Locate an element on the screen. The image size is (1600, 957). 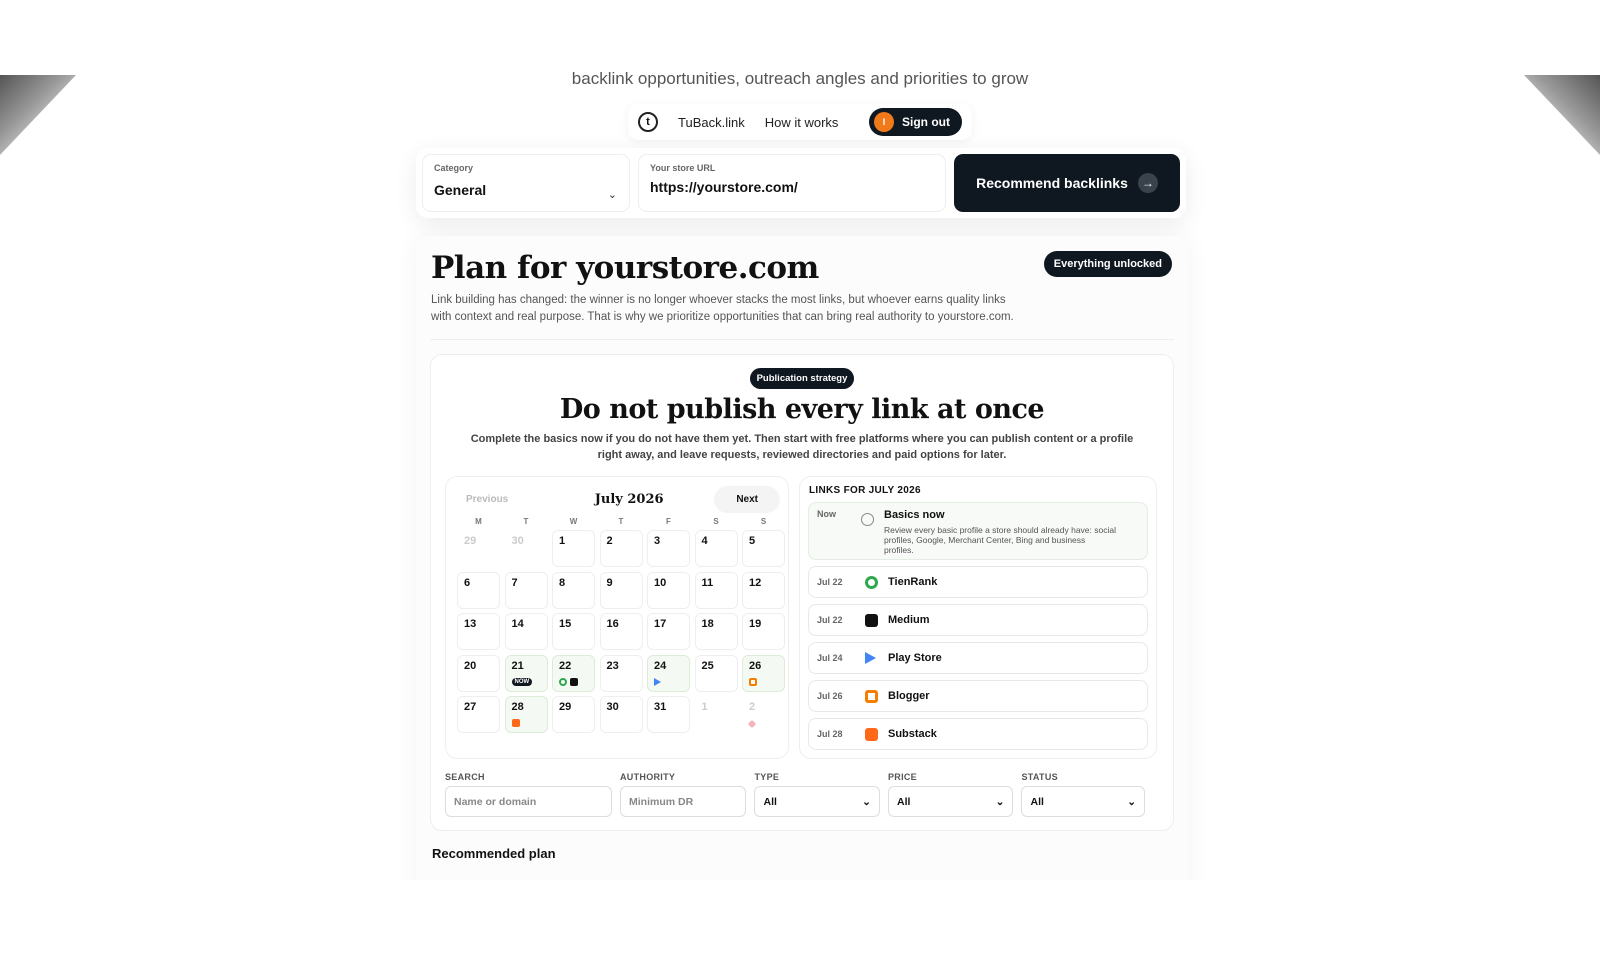
sign-out-label: Sign out is located at coordinates (926, 122).